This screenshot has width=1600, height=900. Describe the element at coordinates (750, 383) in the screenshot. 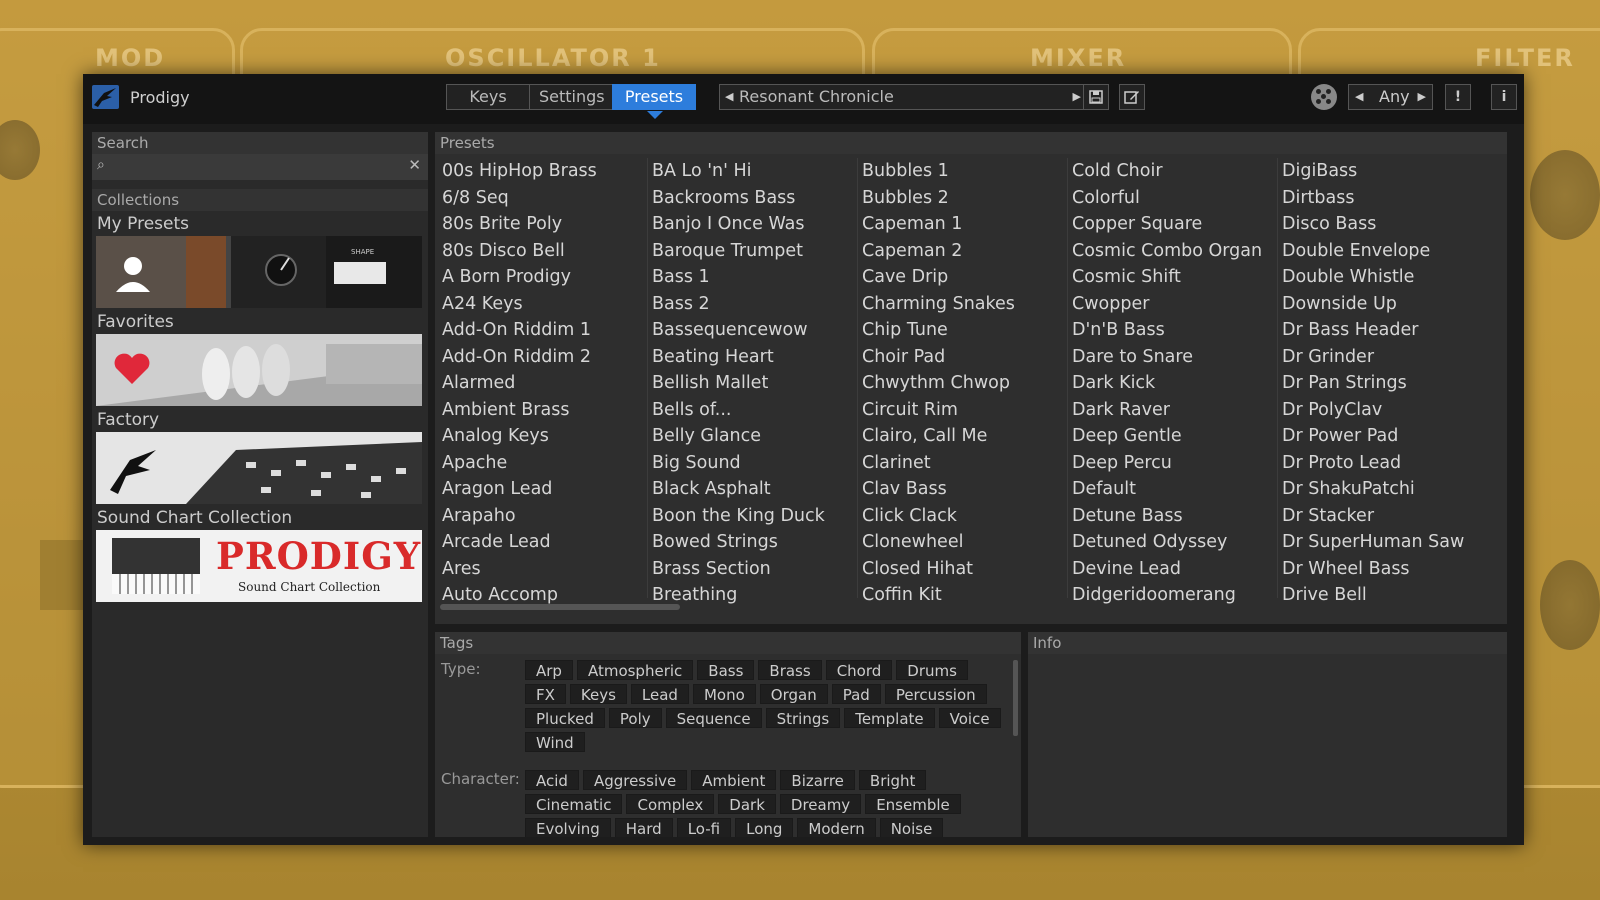

I see `preset-list-item: Bellish Mallet` at that location.